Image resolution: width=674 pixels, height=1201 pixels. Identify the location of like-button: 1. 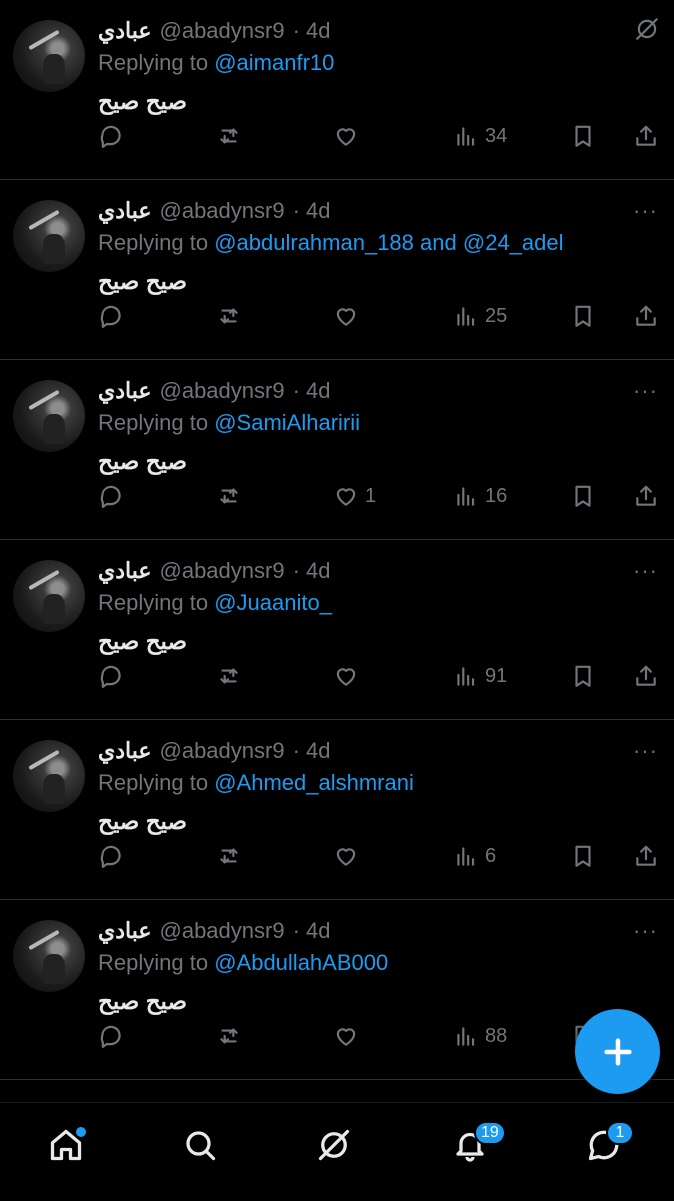
(354, 496).